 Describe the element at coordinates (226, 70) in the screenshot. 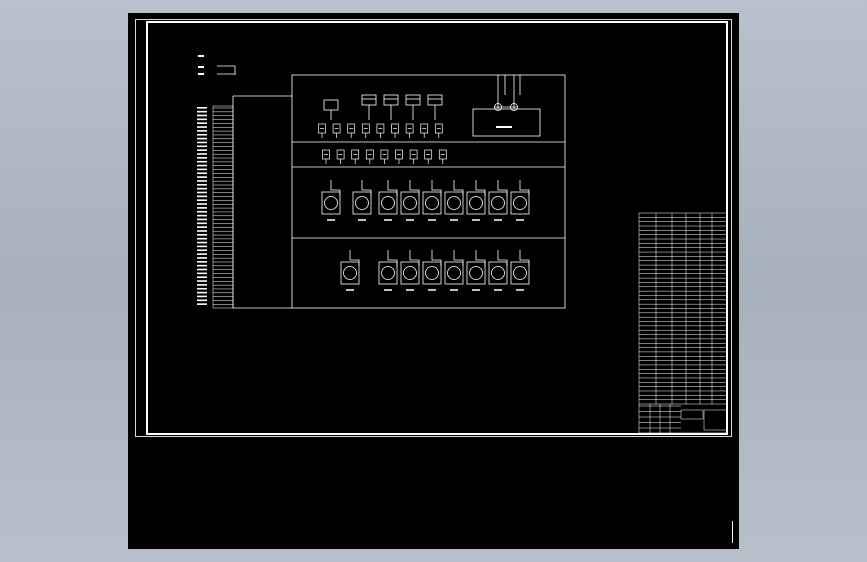

I see `supply-lines` at that location.